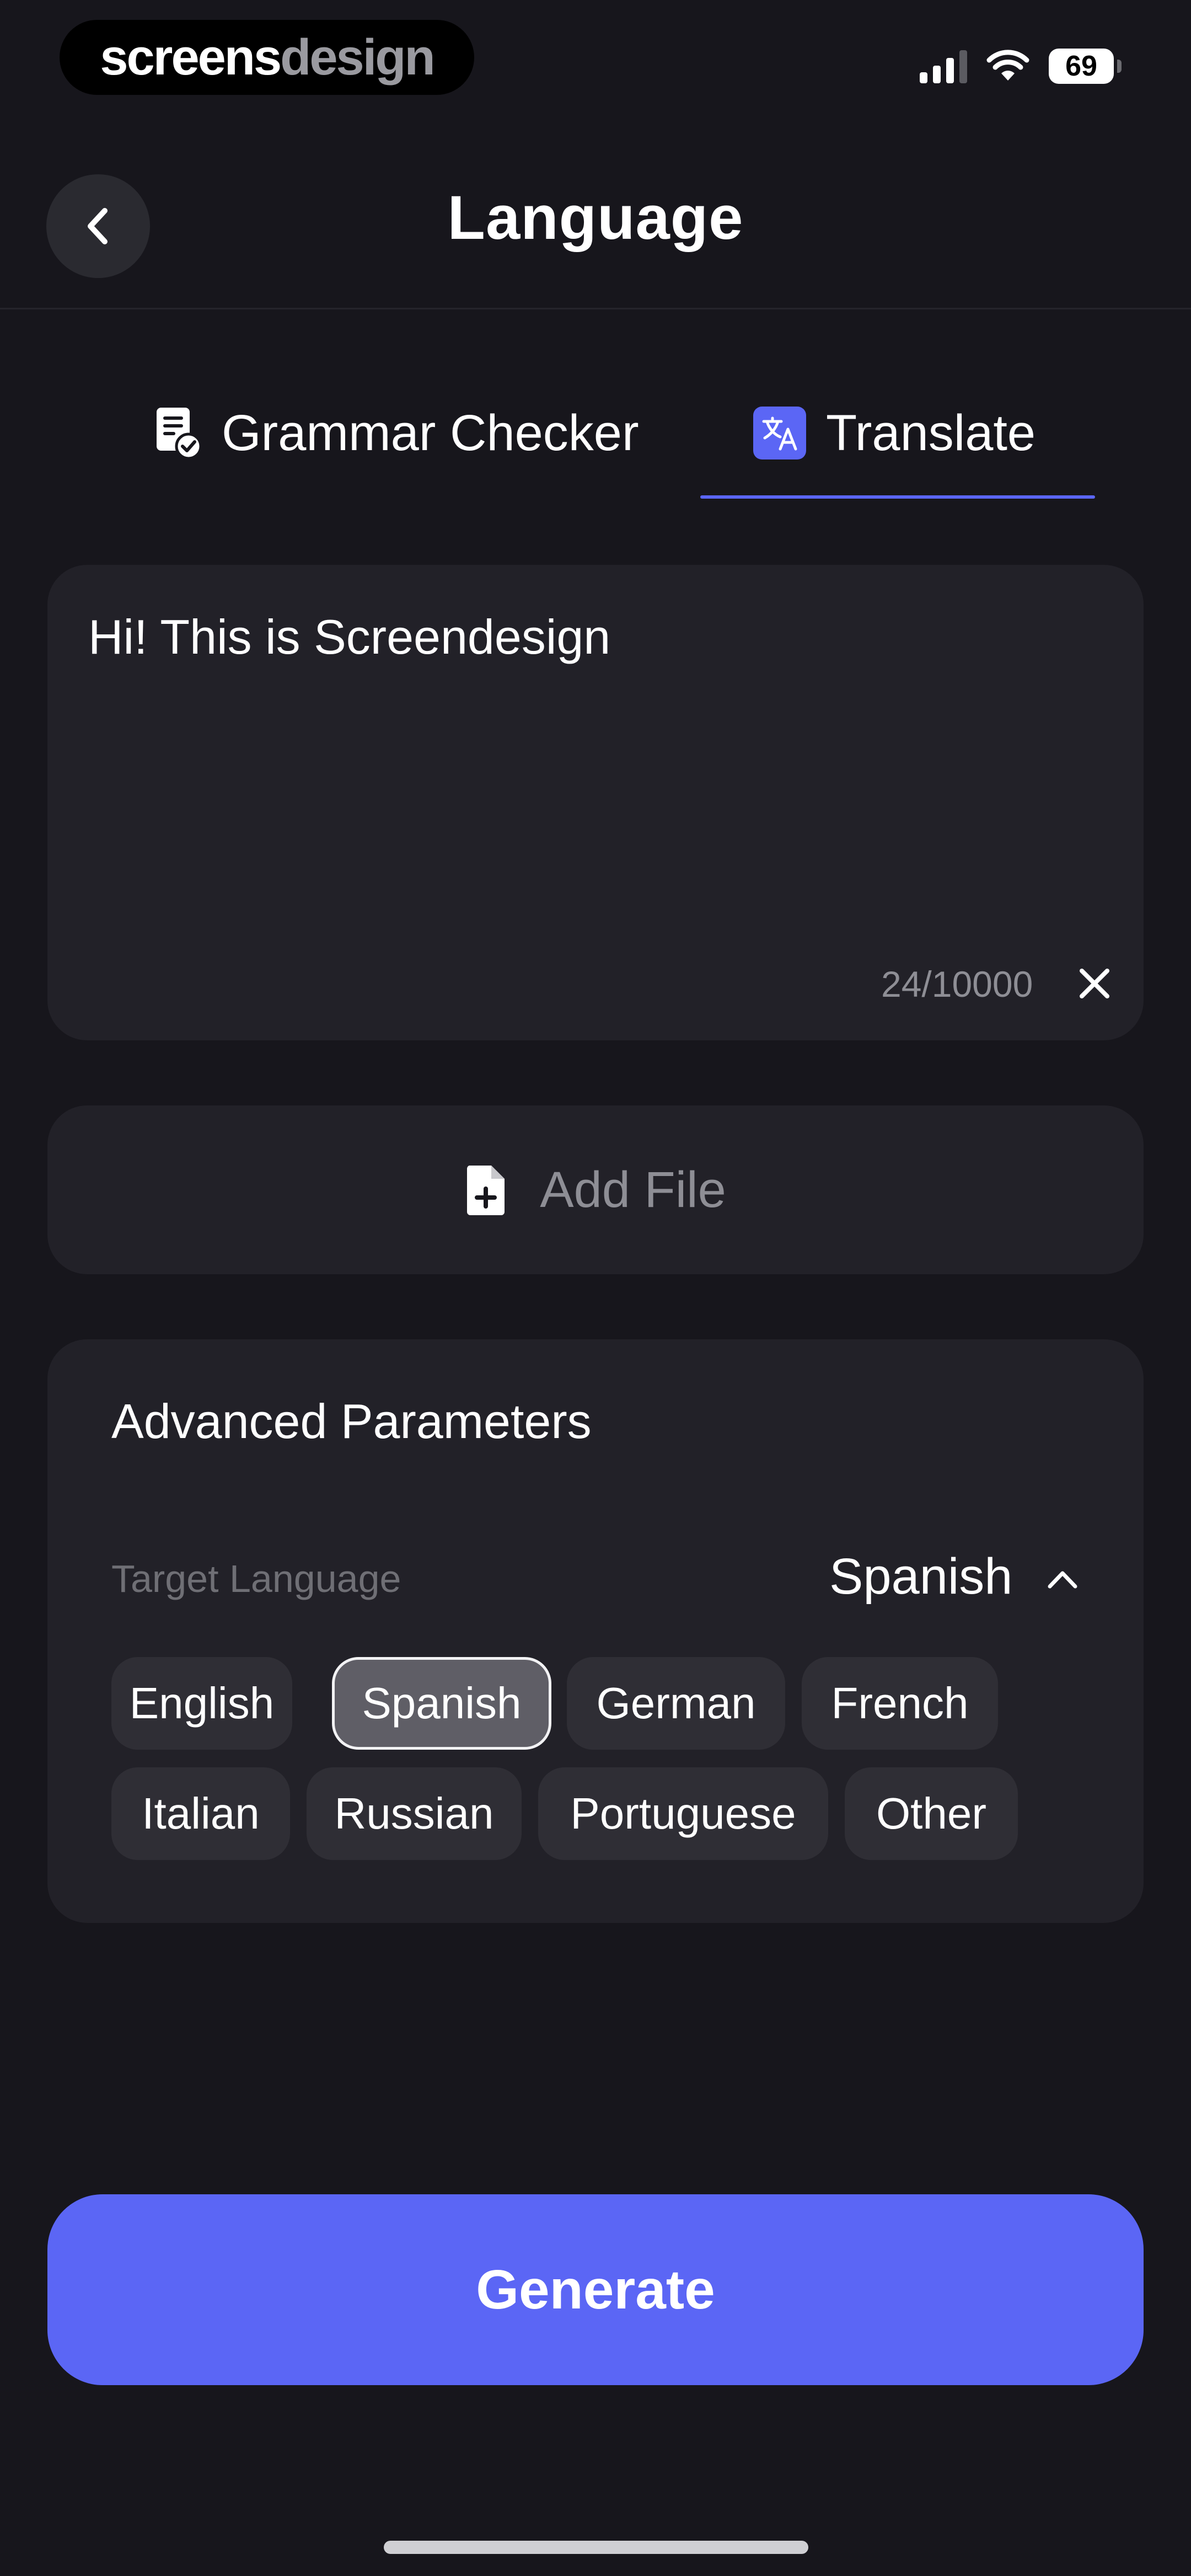 Image resolution: width=1191 pixels, height=2576 pixels. I want to click on target-language-value: Spanish, so click(920, 1577).